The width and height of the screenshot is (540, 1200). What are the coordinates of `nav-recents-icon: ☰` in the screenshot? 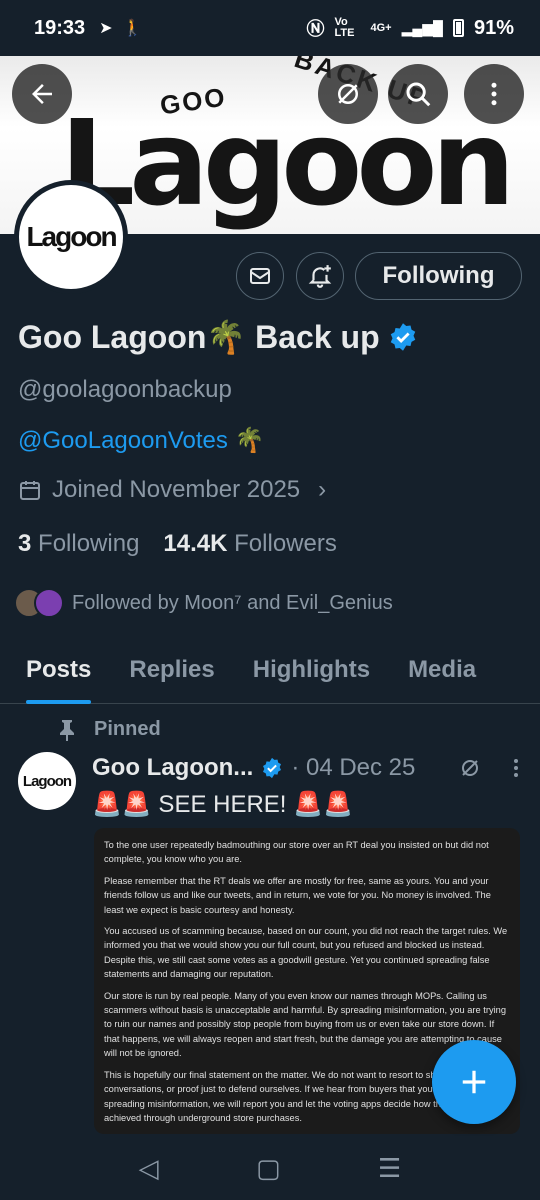 It's located at (389, 1168).